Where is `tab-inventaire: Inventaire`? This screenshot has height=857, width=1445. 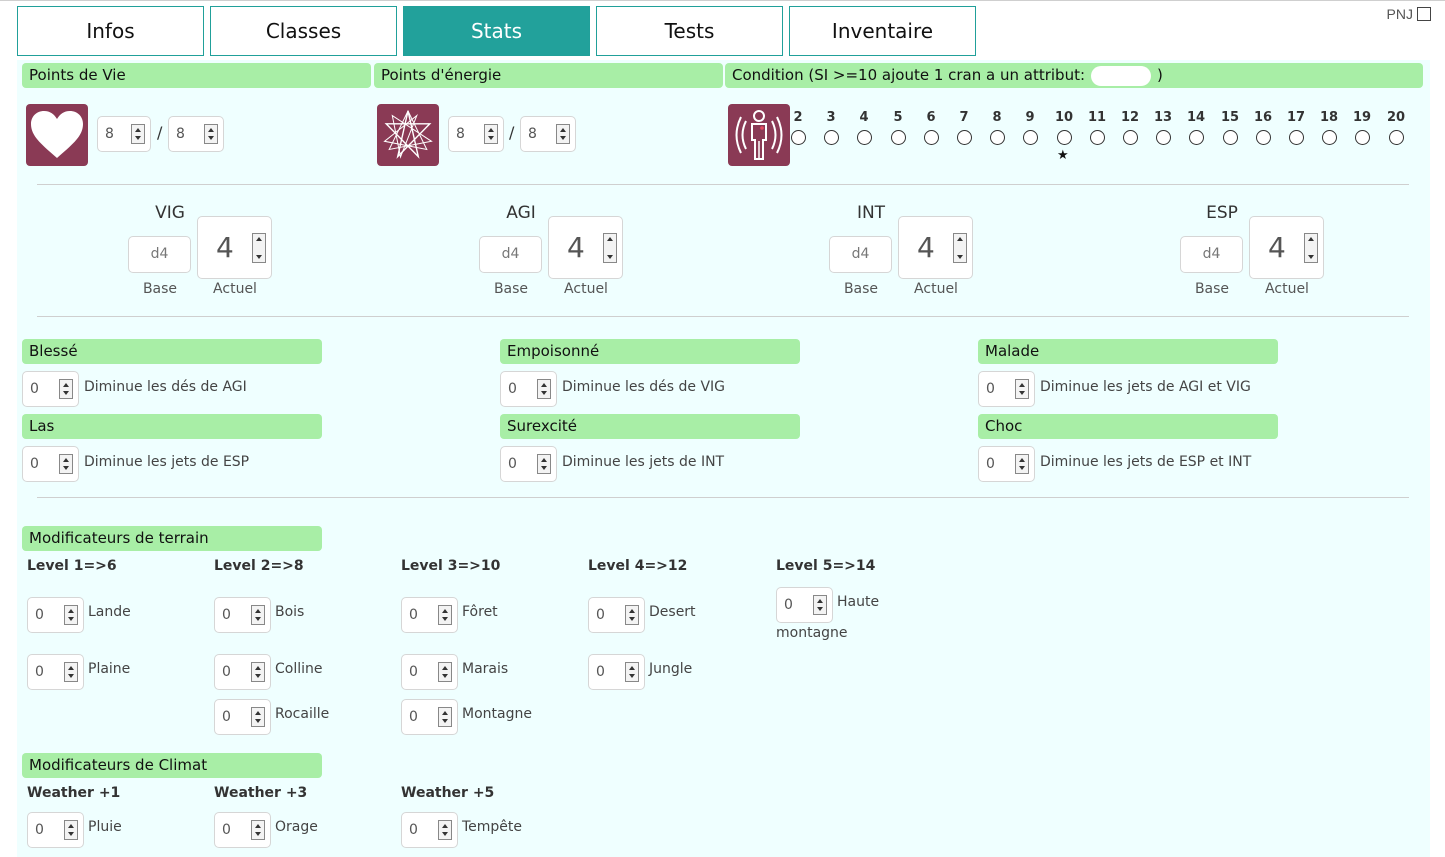 tab-inventaire: Inventaire is located at coordinates (882, 31).